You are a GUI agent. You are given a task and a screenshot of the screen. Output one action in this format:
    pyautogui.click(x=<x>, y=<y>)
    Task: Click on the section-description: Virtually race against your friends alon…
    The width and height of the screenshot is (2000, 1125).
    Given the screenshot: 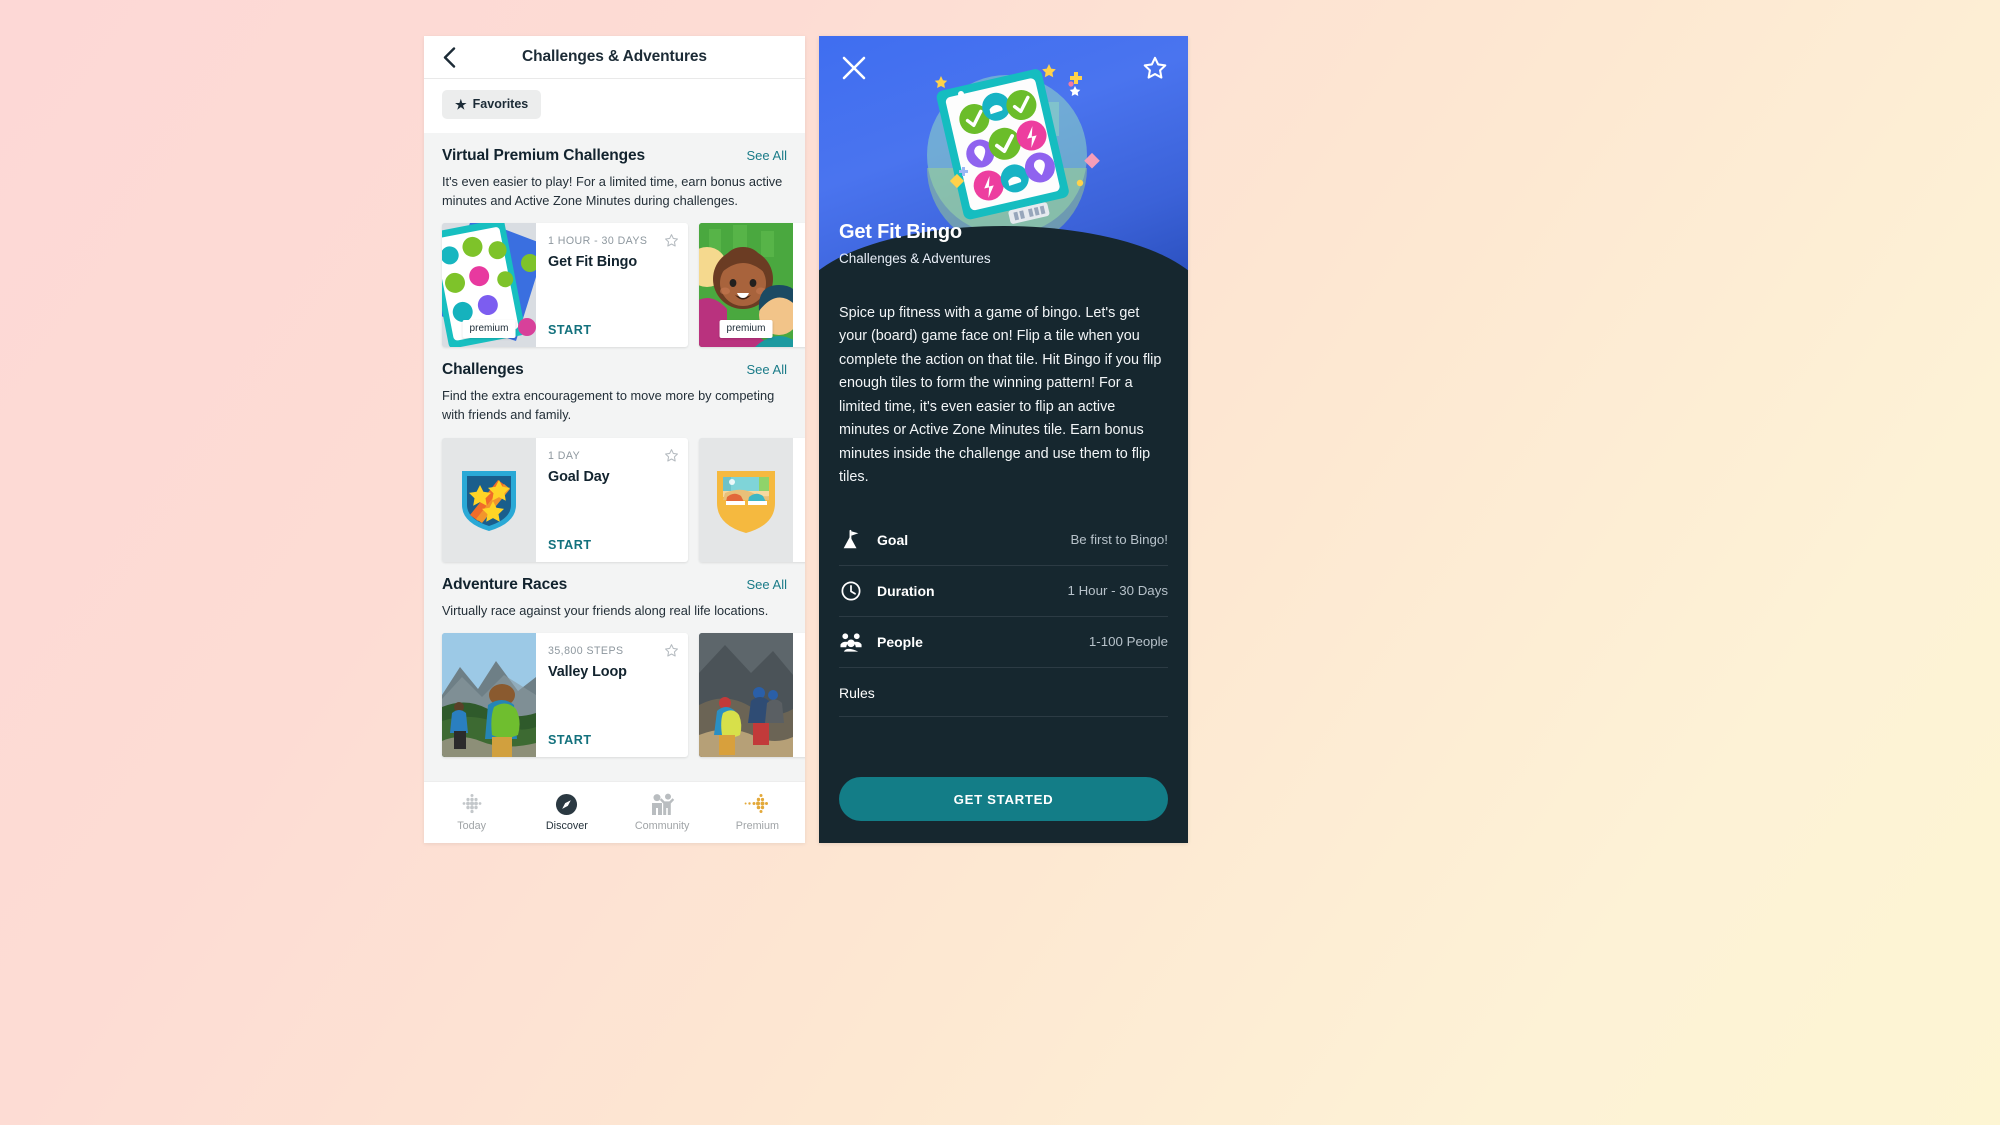 What is the action you would take?
    pyautogui.click(x=605, y=610)
    